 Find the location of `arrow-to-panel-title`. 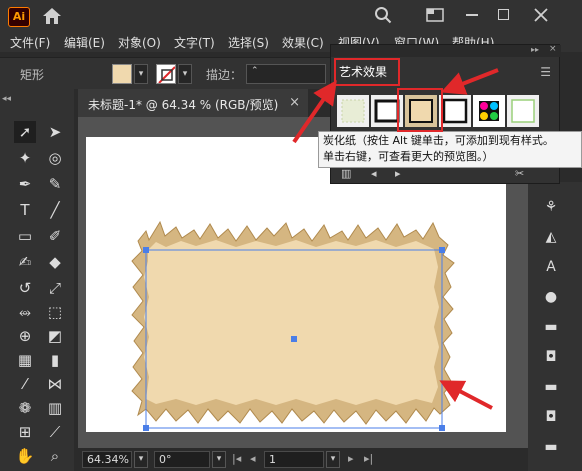

arrow-to-panel-title is located at coordinates (314, 112).